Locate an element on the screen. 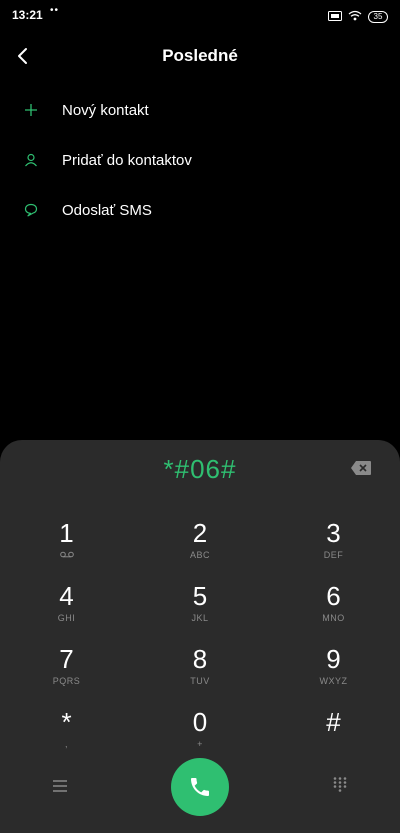  key-letters: , is located at coordinates (66, 744).